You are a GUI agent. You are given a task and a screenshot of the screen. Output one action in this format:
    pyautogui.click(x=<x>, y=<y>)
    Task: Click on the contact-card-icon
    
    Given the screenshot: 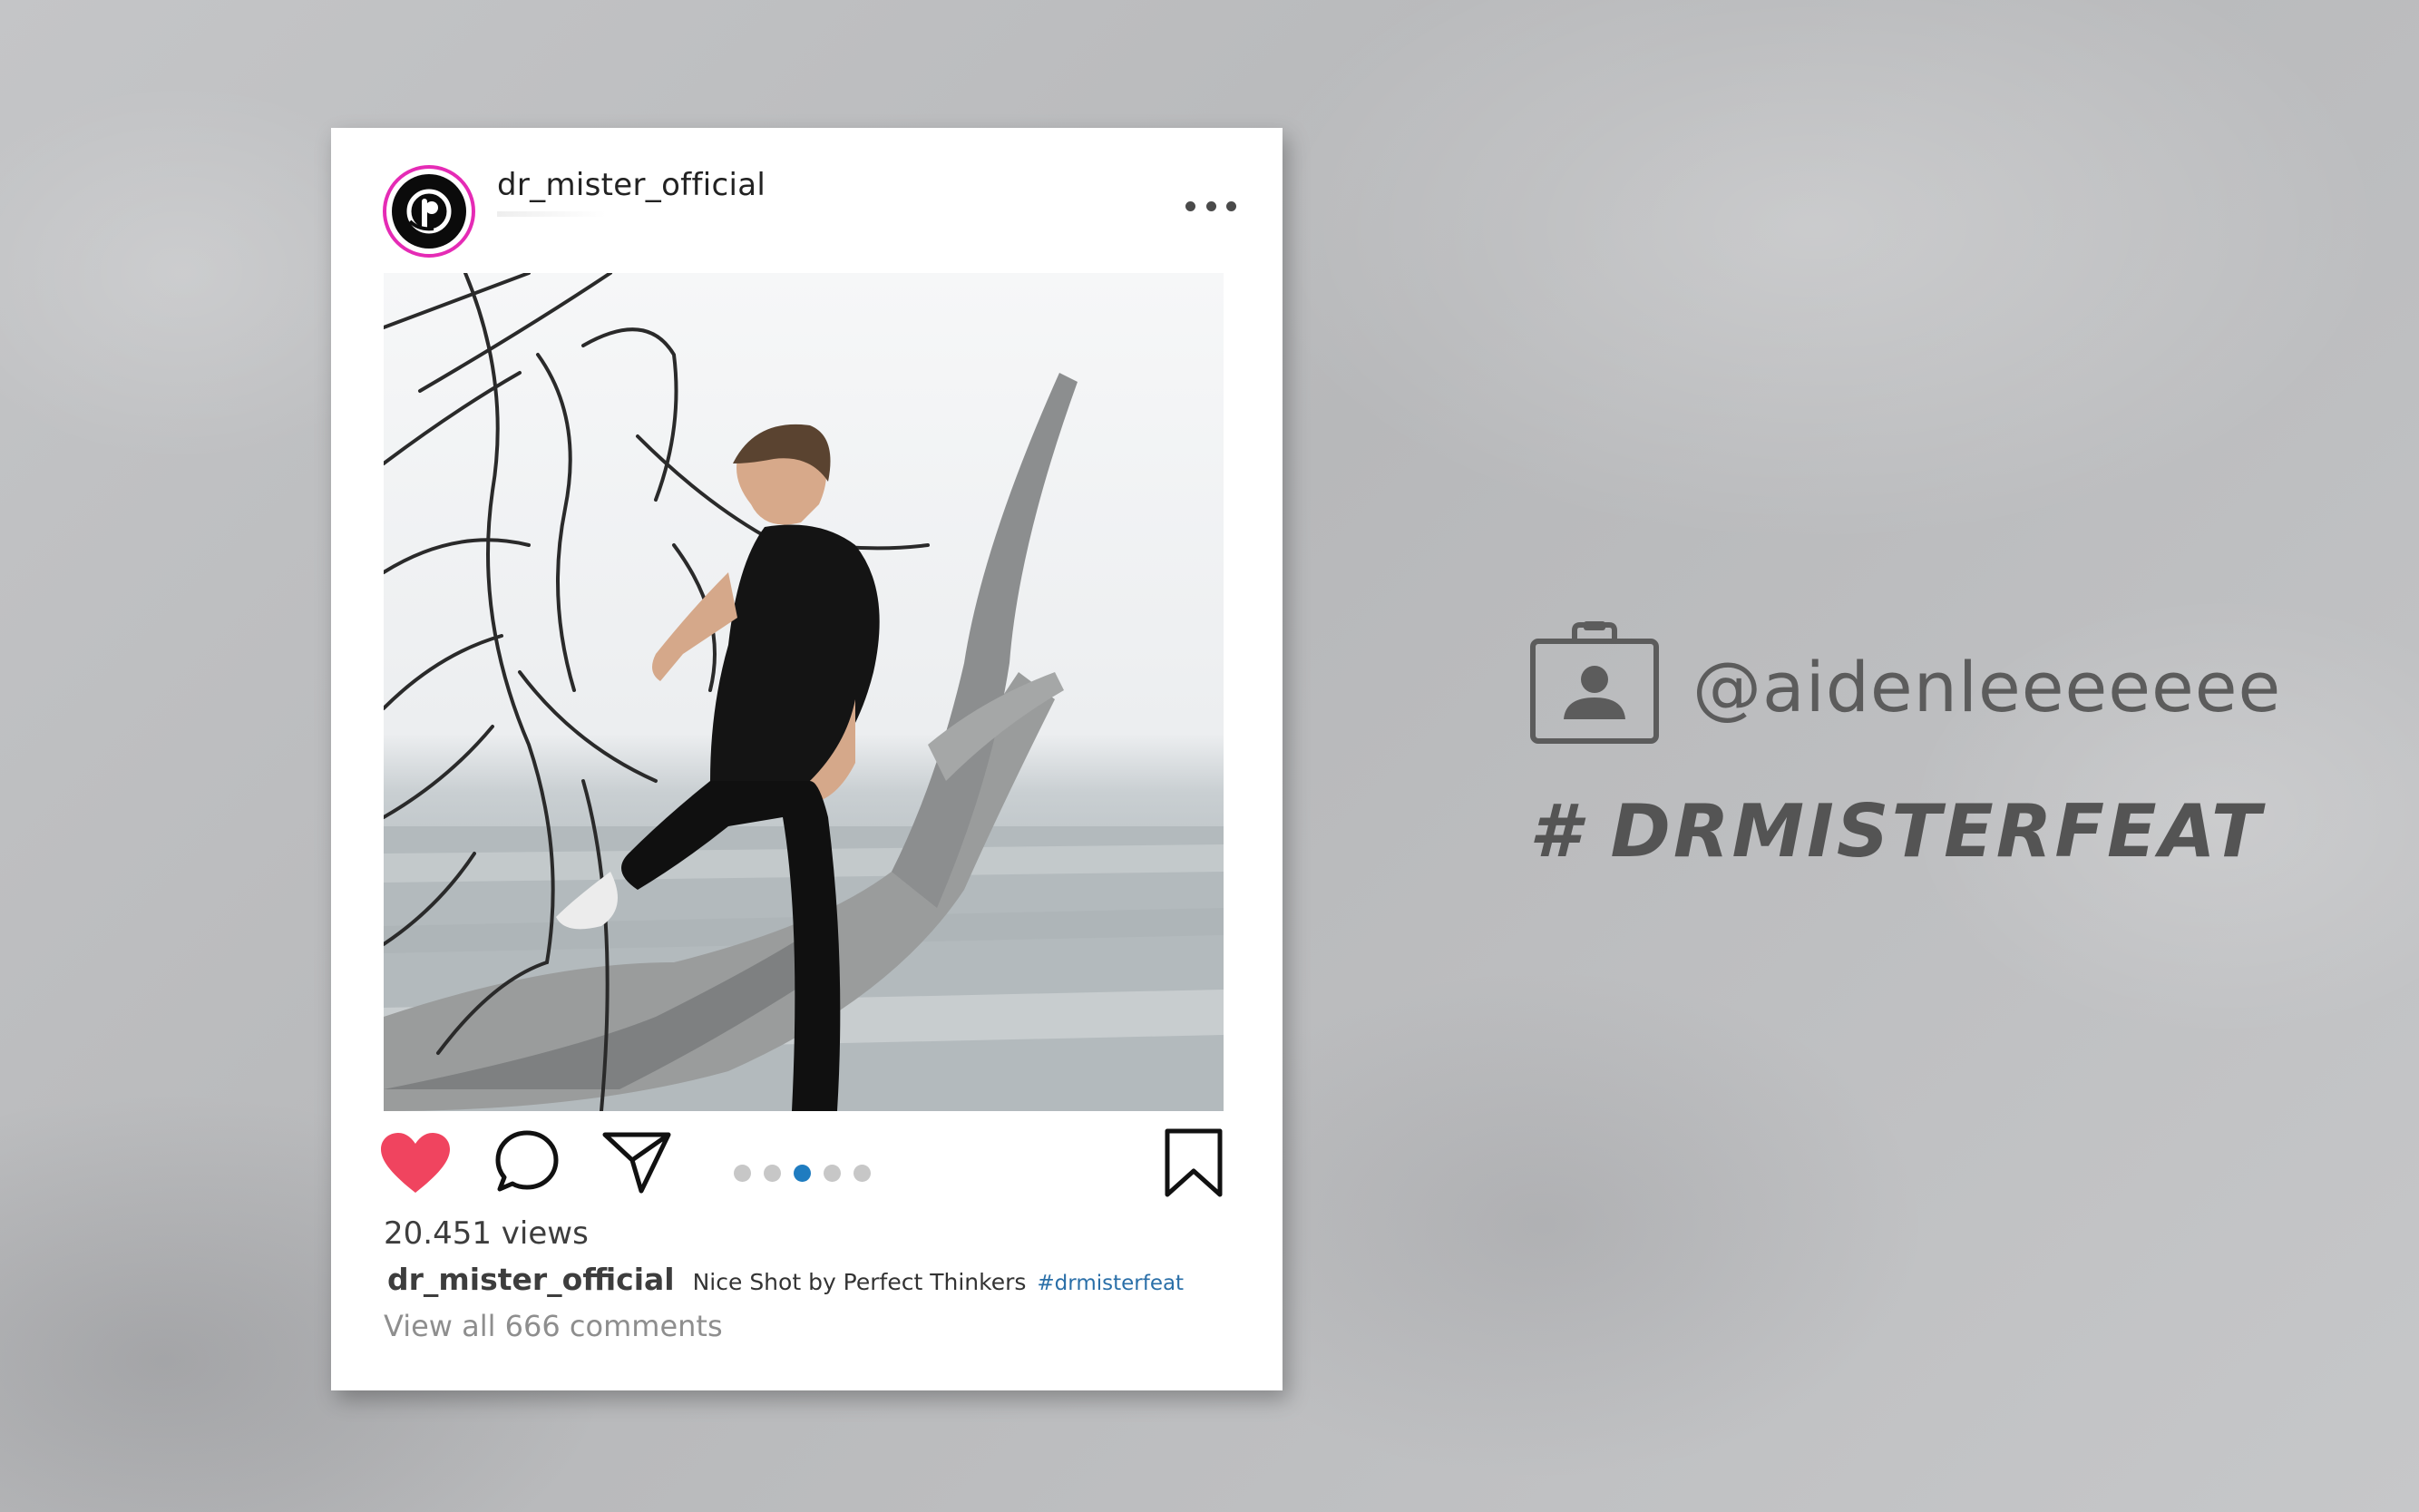 What is the action you would take?
    pyautogui.click(x=1595, y=682)
    